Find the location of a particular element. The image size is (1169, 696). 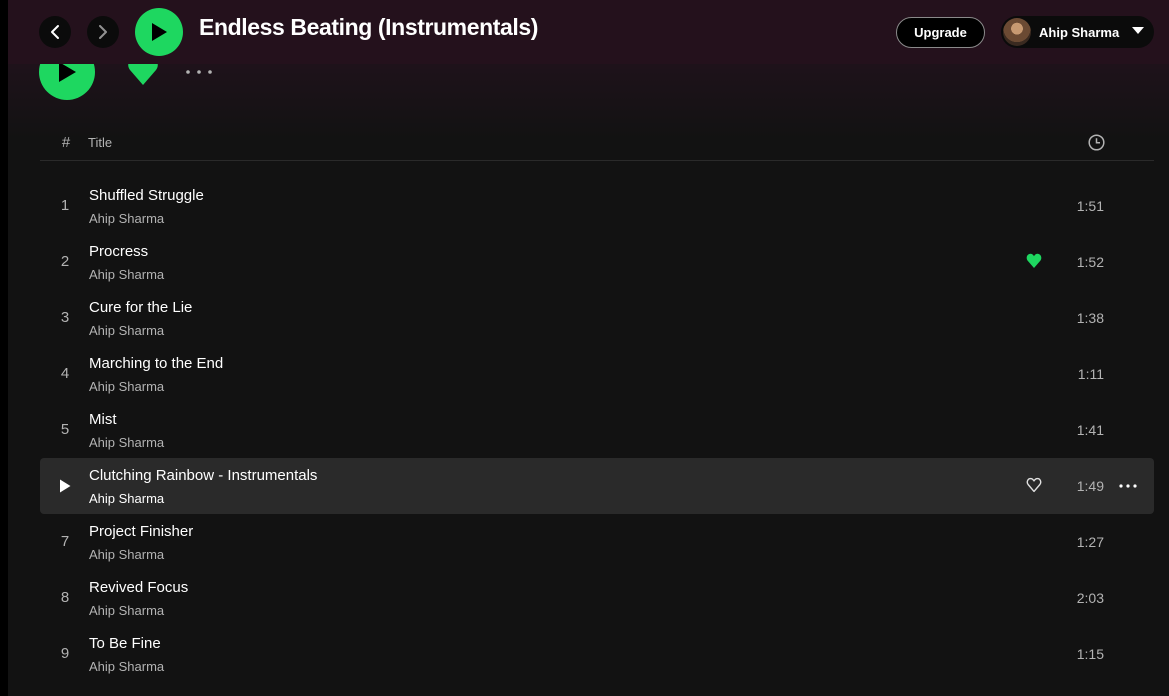

upgrade-button: Upgrade is located at coordinates (940, 32).